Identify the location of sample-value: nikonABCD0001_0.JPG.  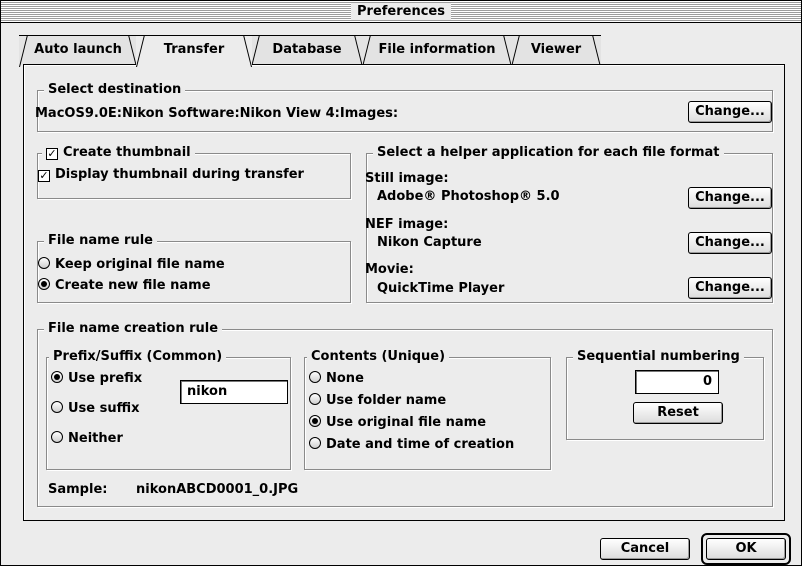
(217, 489).